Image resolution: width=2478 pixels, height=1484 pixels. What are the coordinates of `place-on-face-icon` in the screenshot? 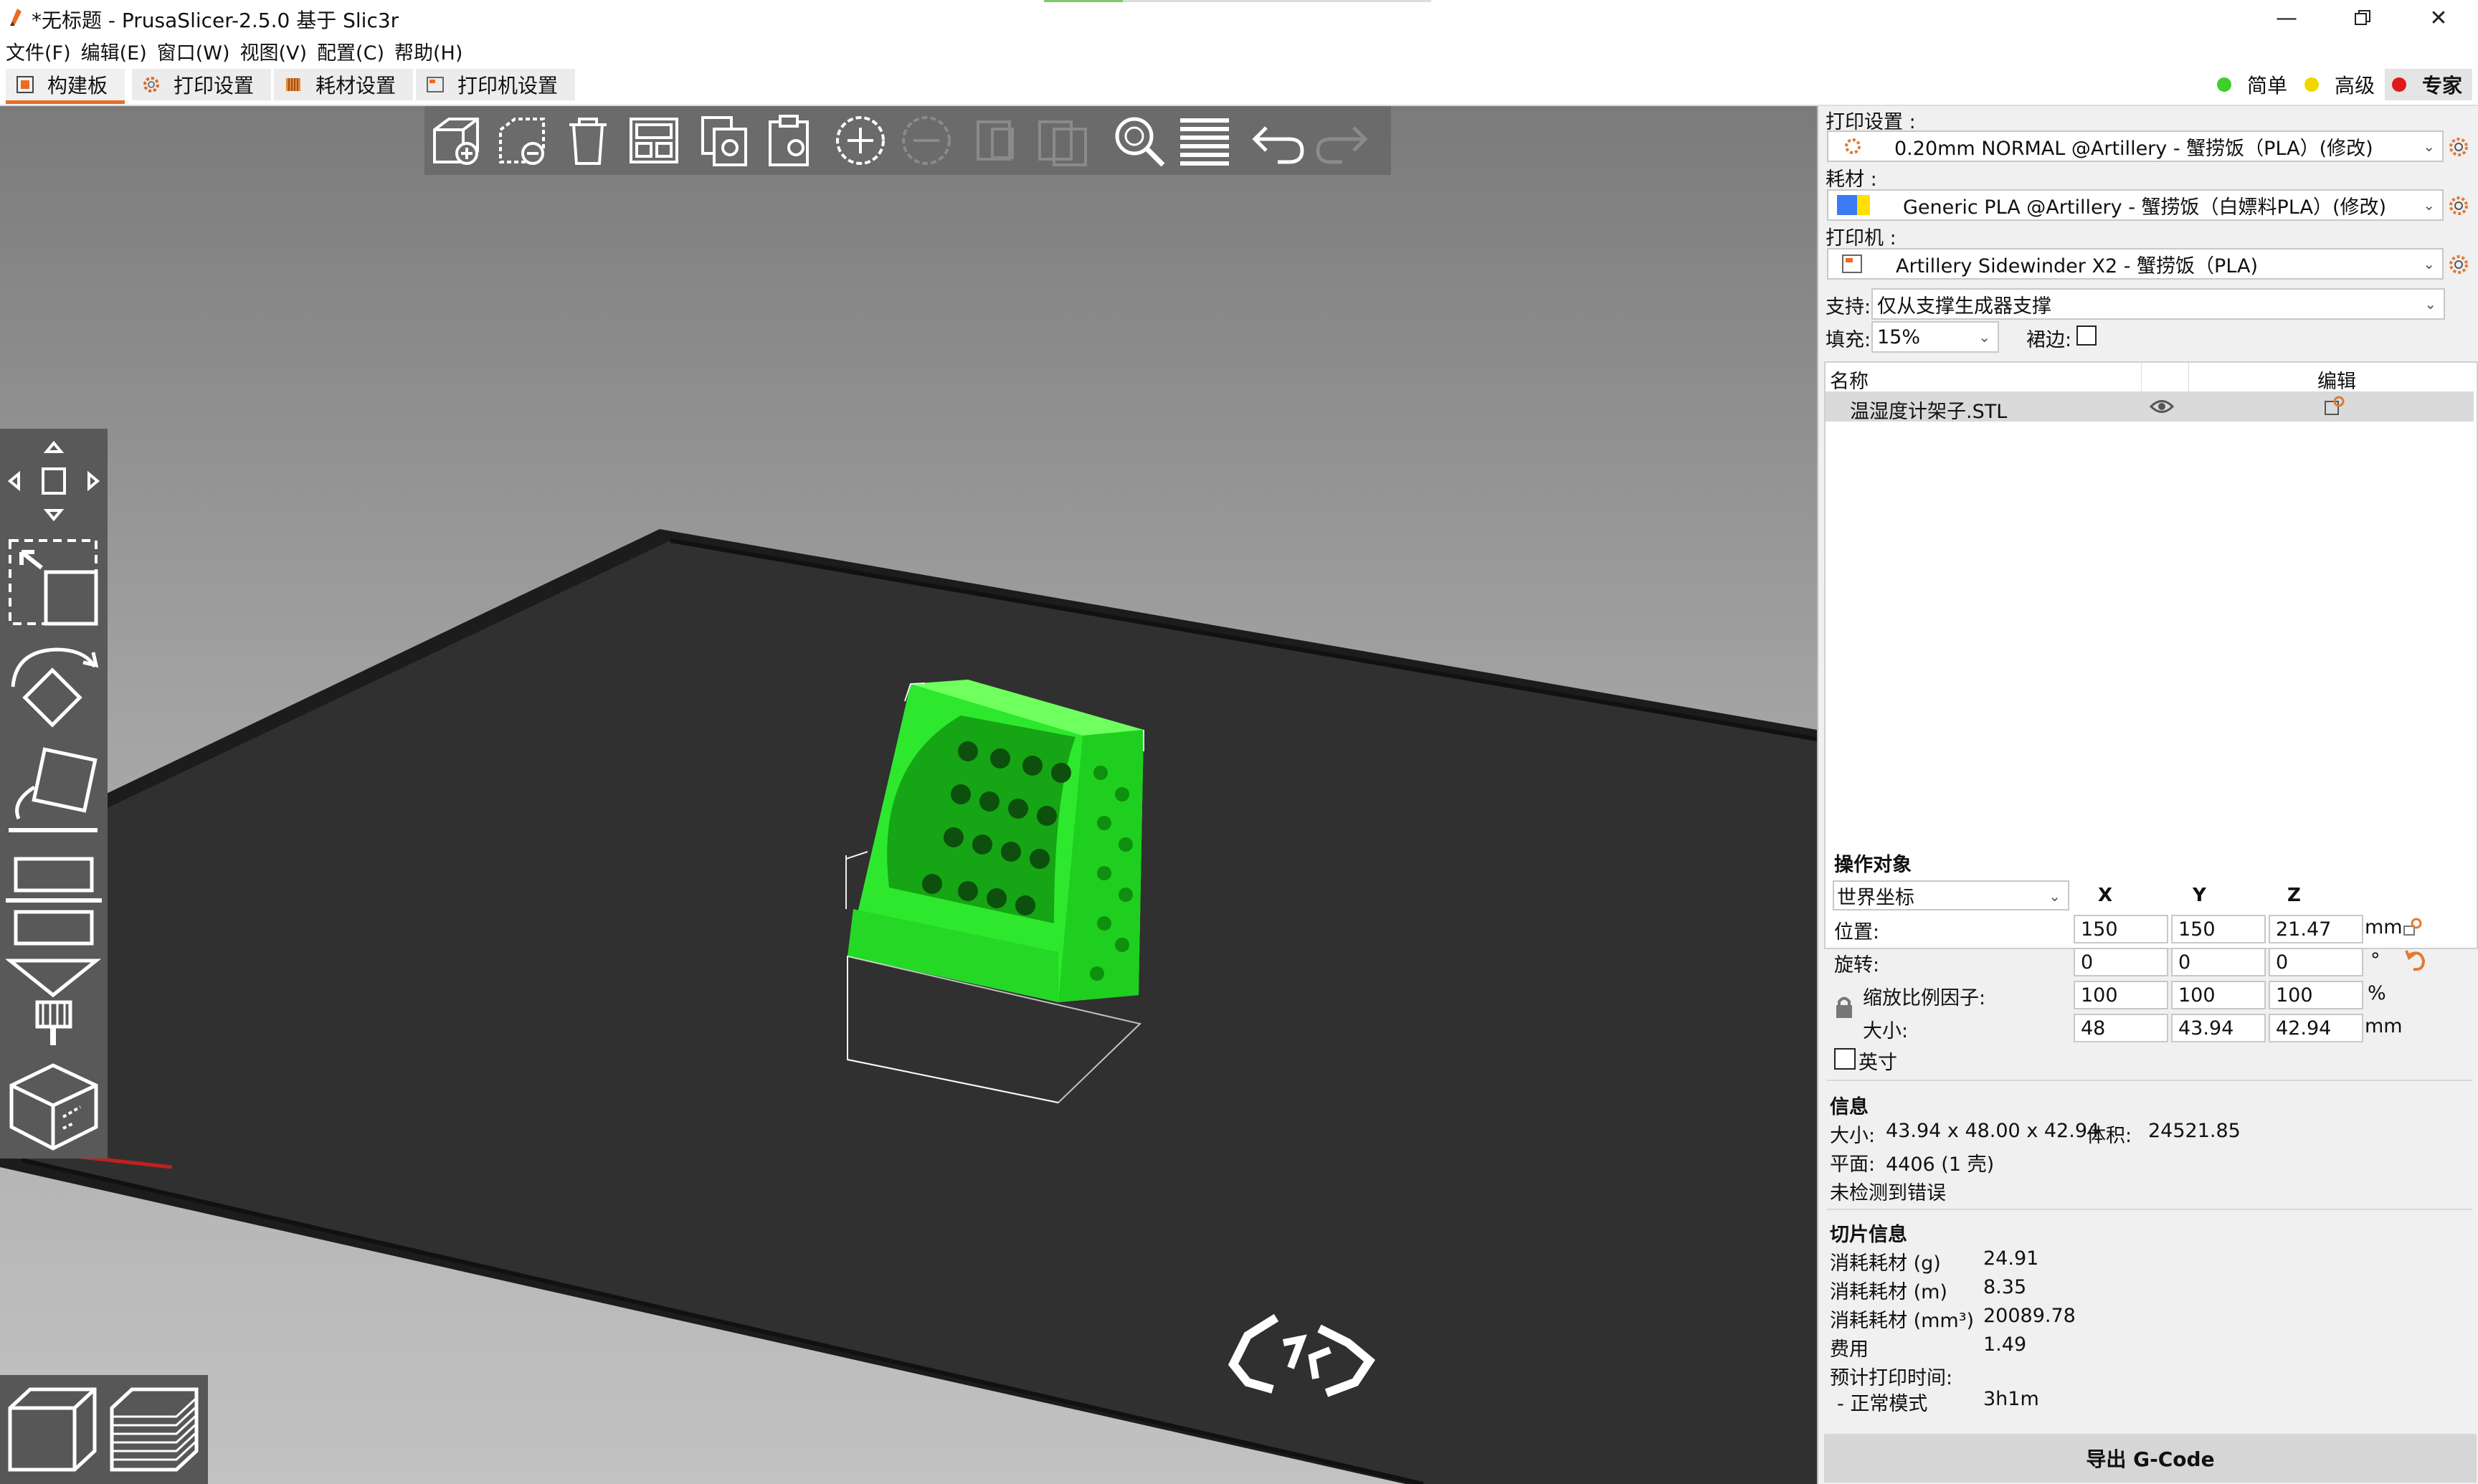 It's located at (54, 791).